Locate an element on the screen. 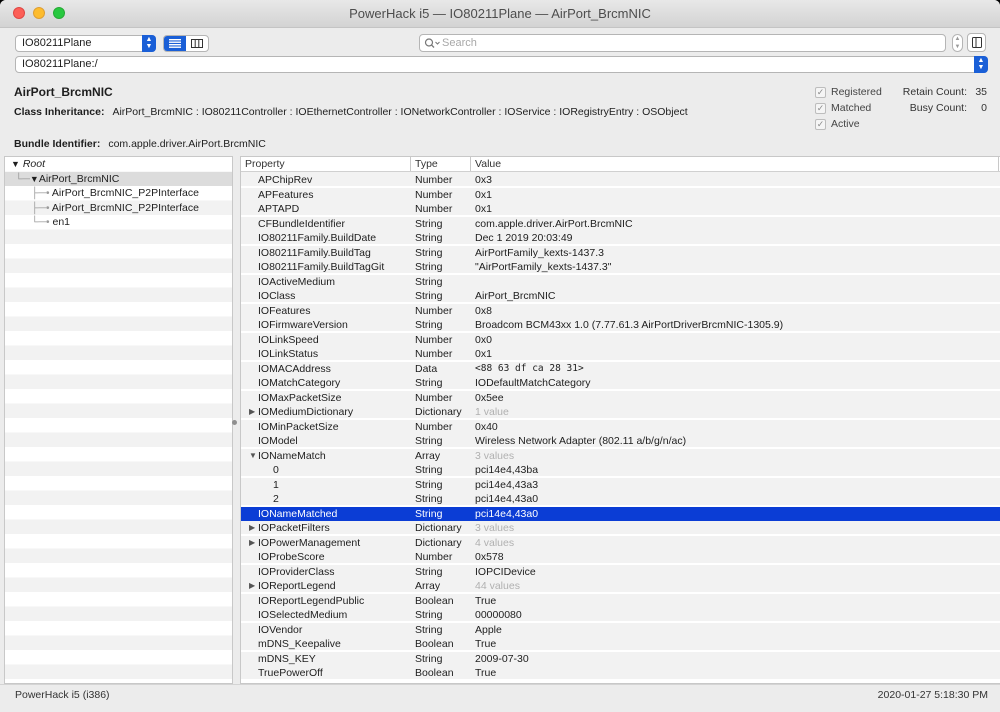  value-cell: Dec 1 2019 20:03:49 is located at coordinates (735, 238).